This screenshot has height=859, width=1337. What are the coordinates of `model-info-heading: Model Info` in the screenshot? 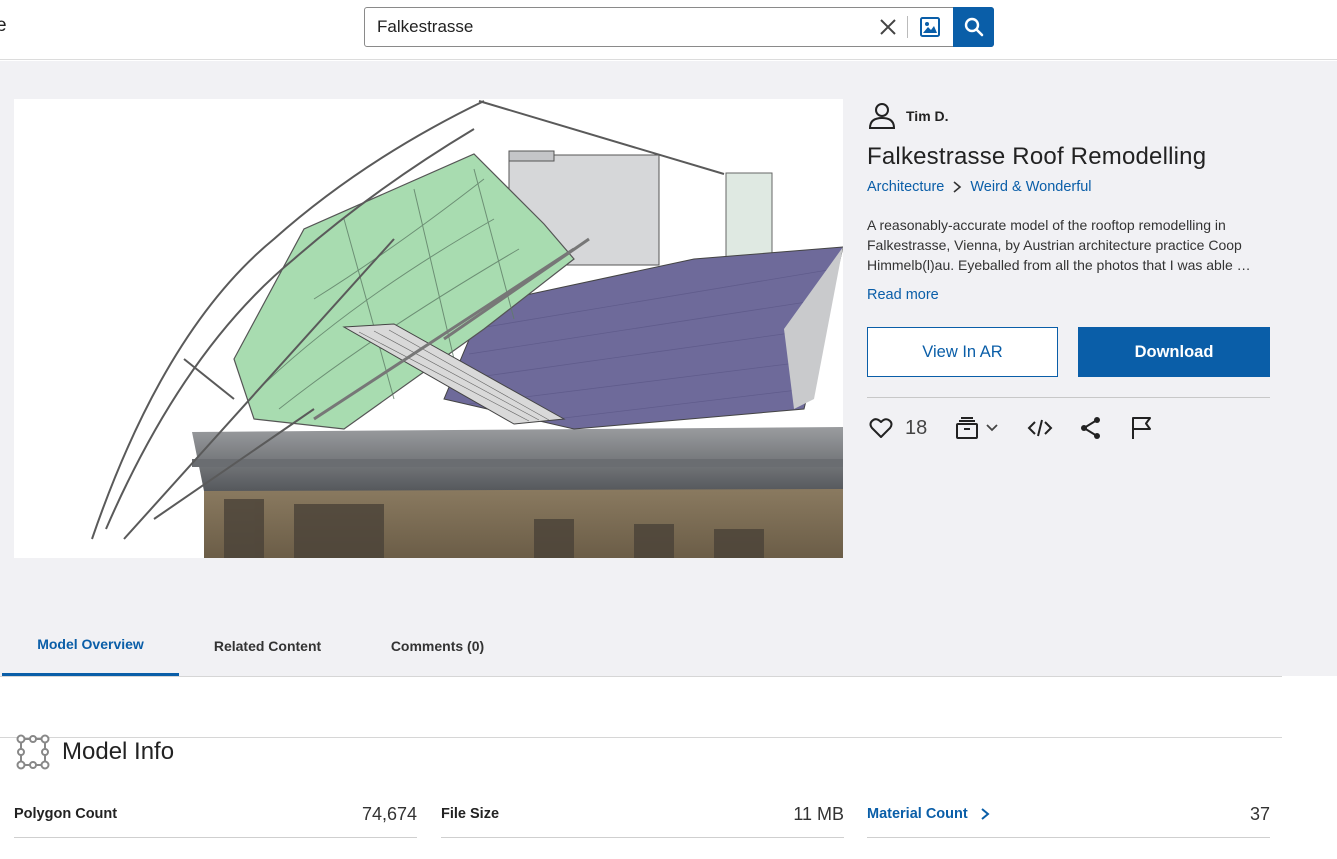 It's located at (118, 751).